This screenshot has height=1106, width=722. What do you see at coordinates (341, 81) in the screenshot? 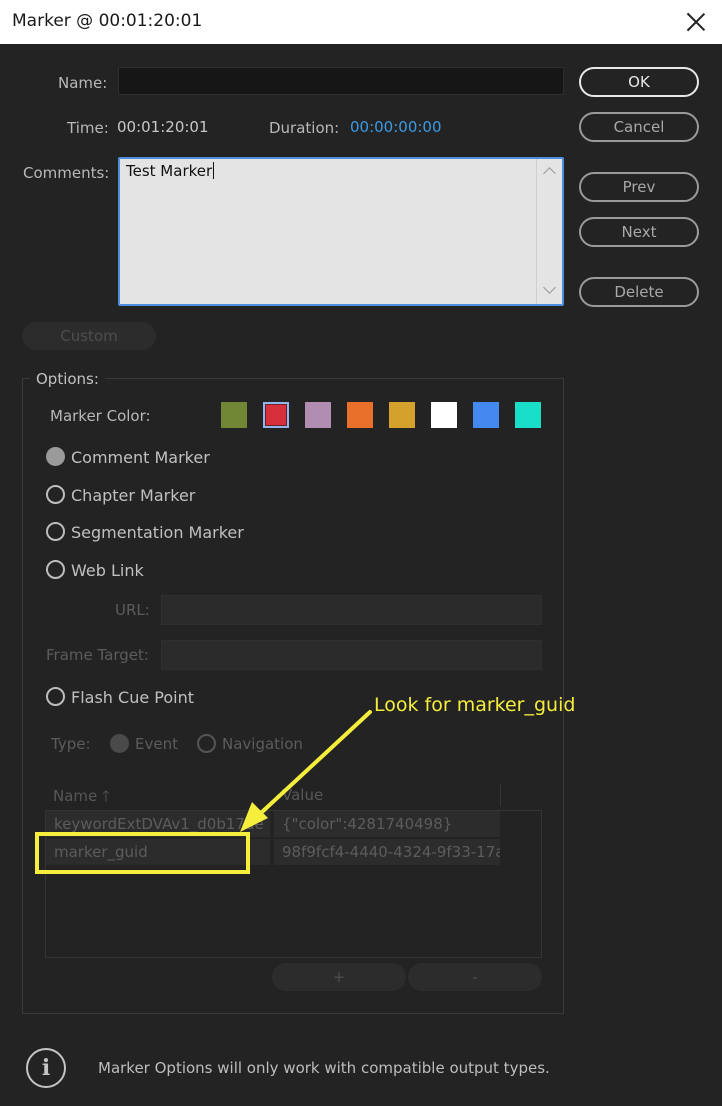
I see `name-input` at bounding box center [341, 81].